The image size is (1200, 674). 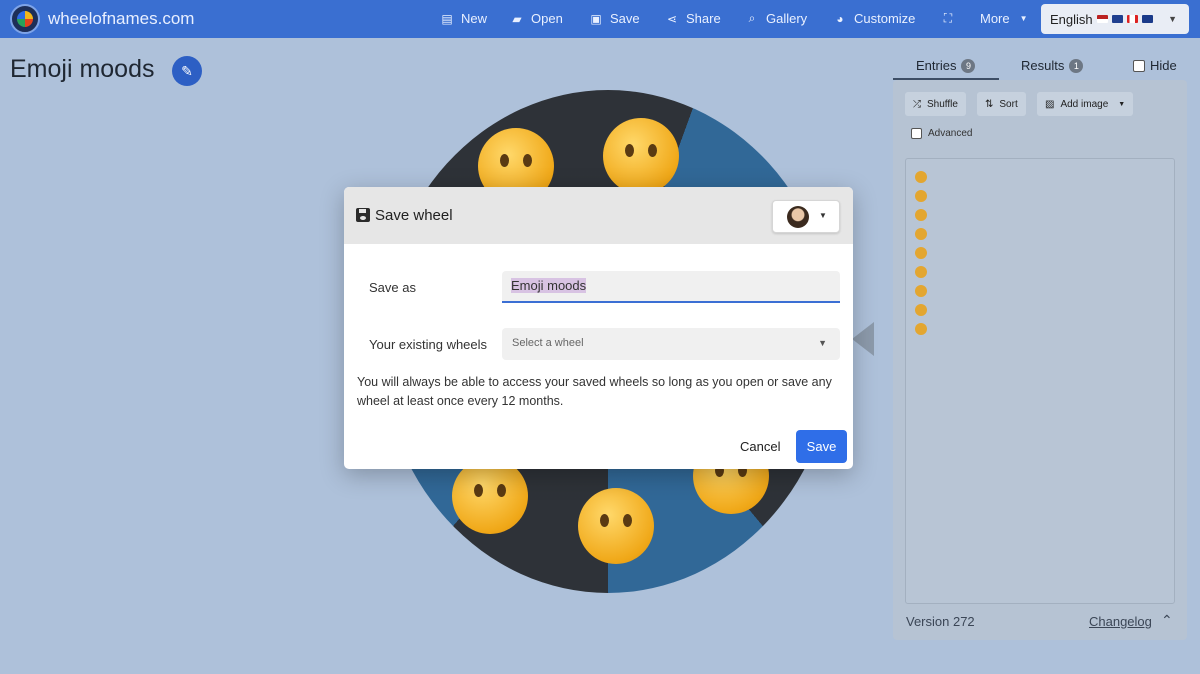 I want to click on tab-results: Results 1, so click(x=1052, y=65).